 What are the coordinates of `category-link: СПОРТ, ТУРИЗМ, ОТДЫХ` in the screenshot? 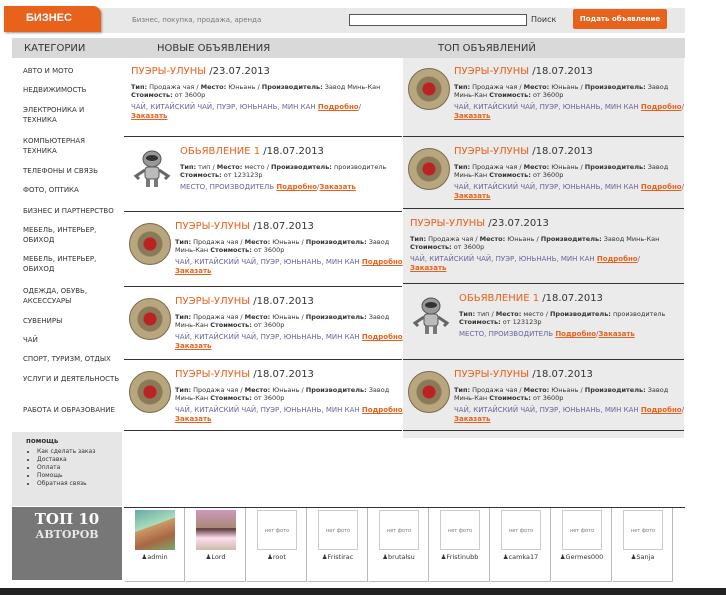 It's located at (71, 359).